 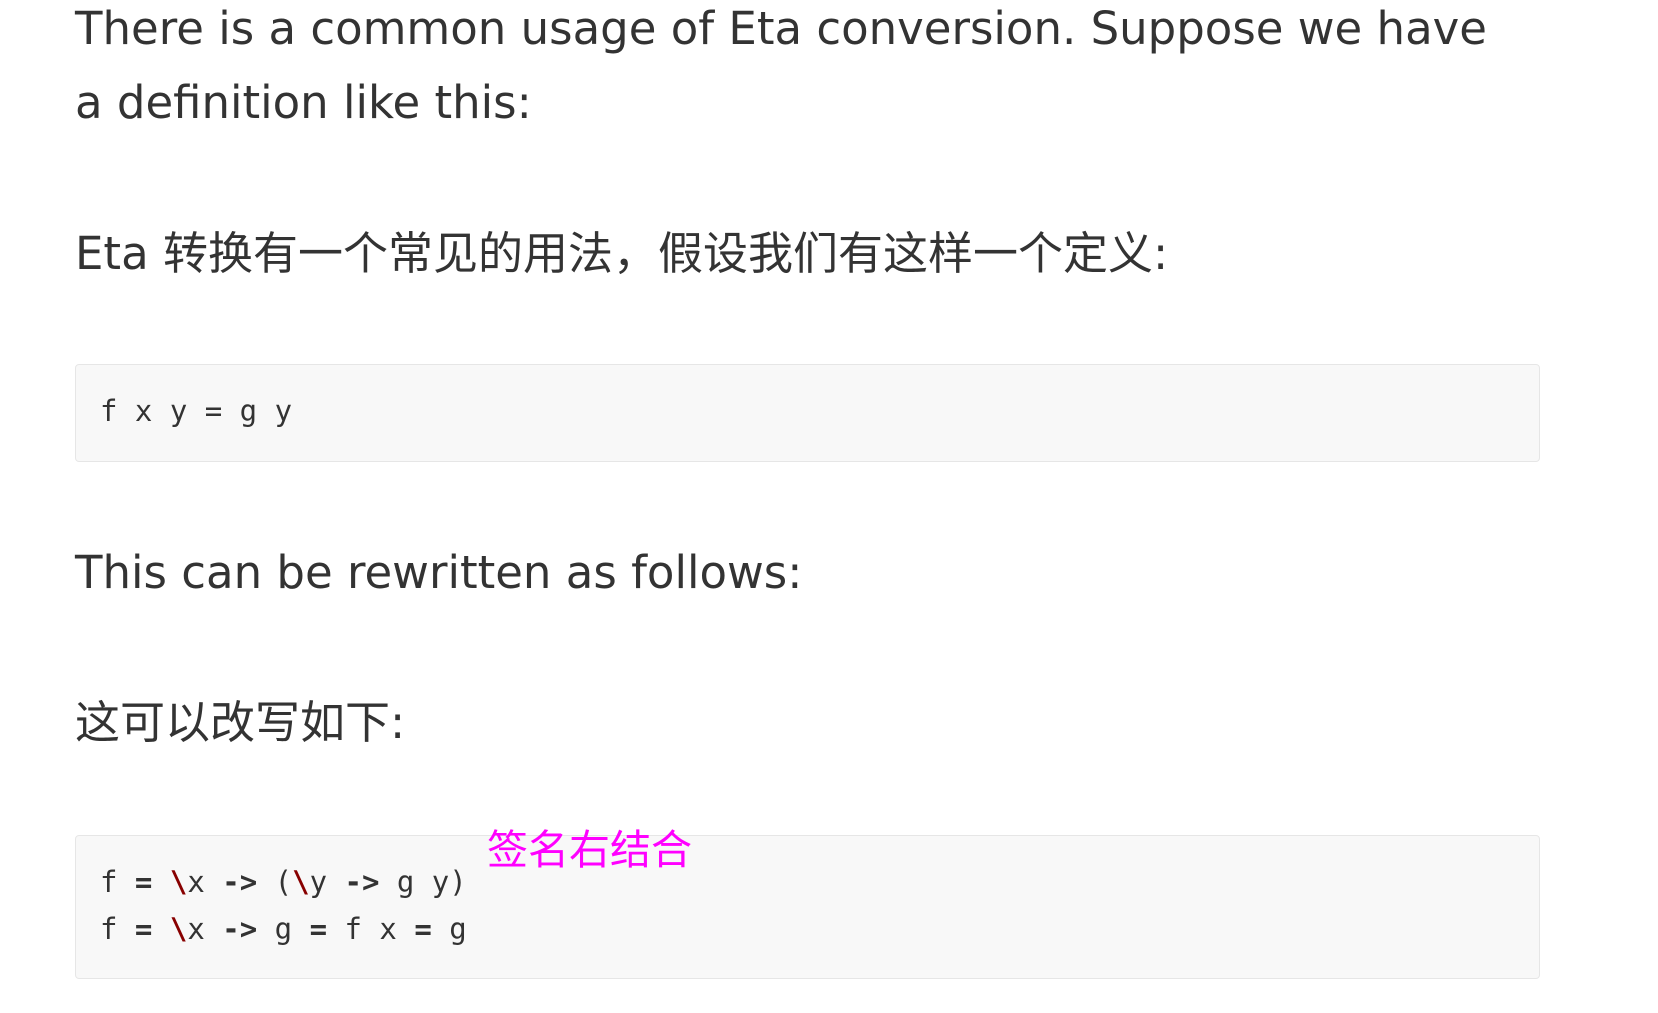 I want to click on code-line: f = \x -> g = f x = g, so click(x=283, y=929).